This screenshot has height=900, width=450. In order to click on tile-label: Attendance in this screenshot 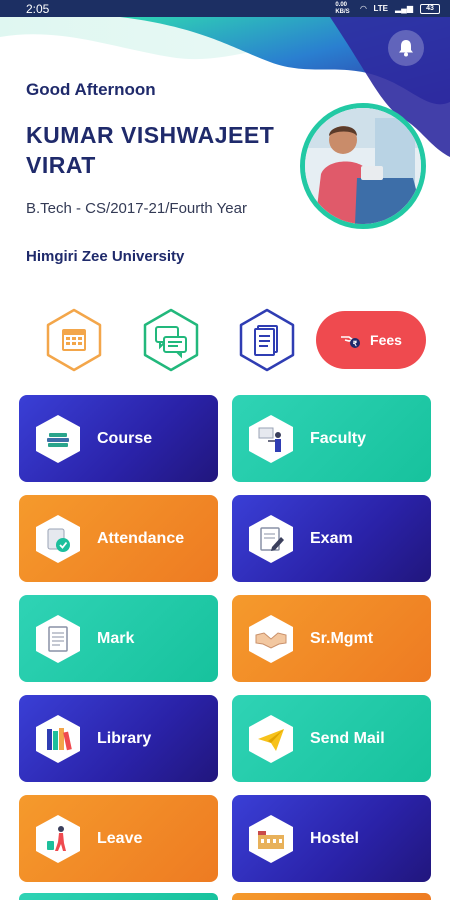, I will do `click(141, 538)`.